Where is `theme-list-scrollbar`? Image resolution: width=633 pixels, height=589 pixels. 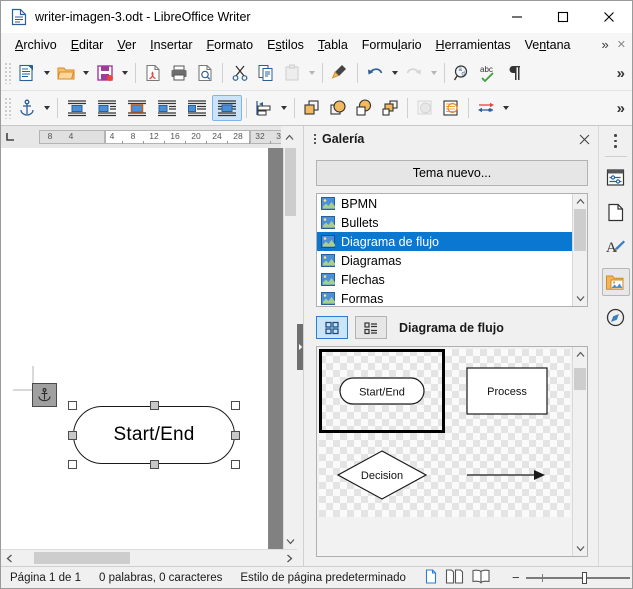 theme-list-scrollbar is located at coordinates (579, 250).